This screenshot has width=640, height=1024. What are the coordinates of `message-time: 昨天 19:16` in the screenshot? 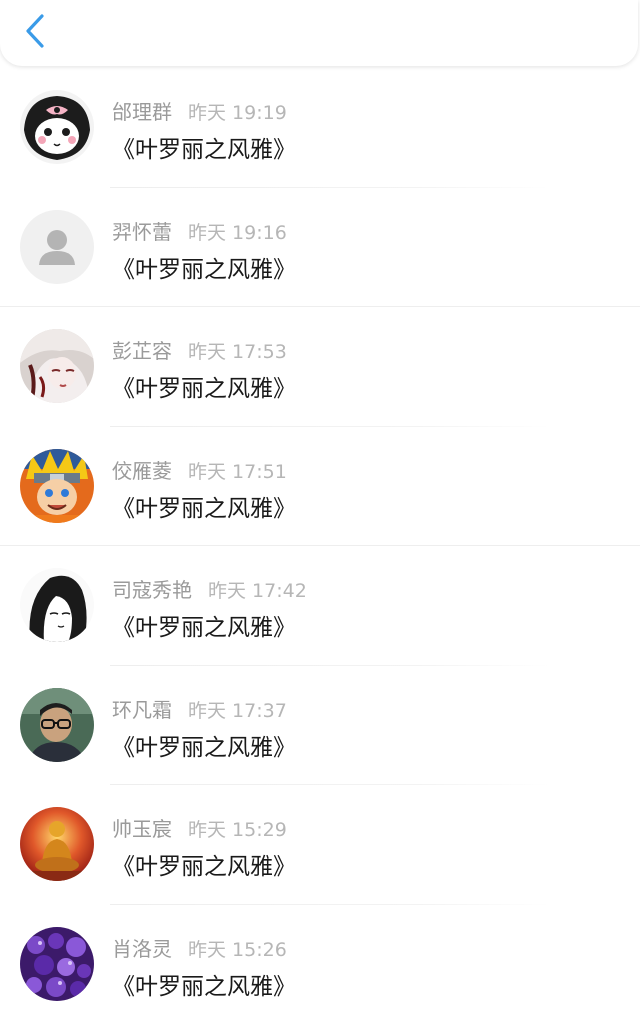 It's located at (237, 233).